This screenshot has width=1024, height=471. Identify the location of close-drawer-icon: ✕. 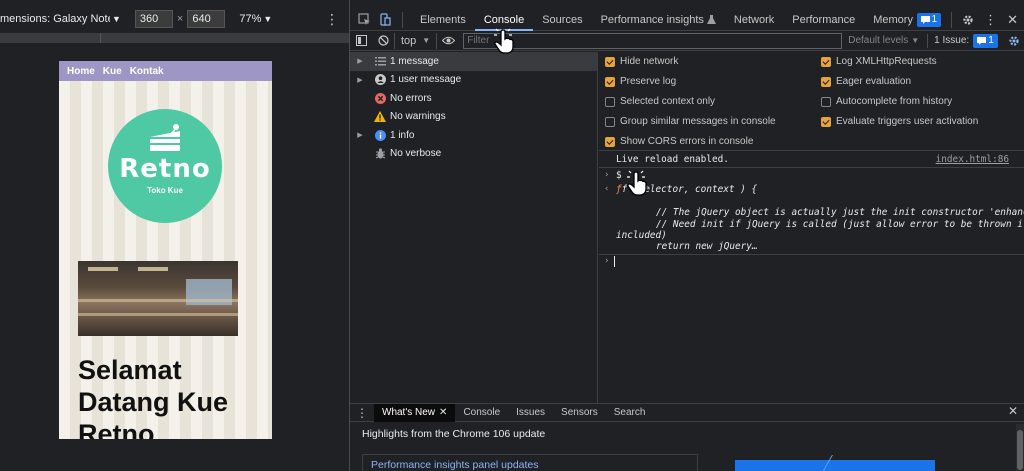
(1013, 411).